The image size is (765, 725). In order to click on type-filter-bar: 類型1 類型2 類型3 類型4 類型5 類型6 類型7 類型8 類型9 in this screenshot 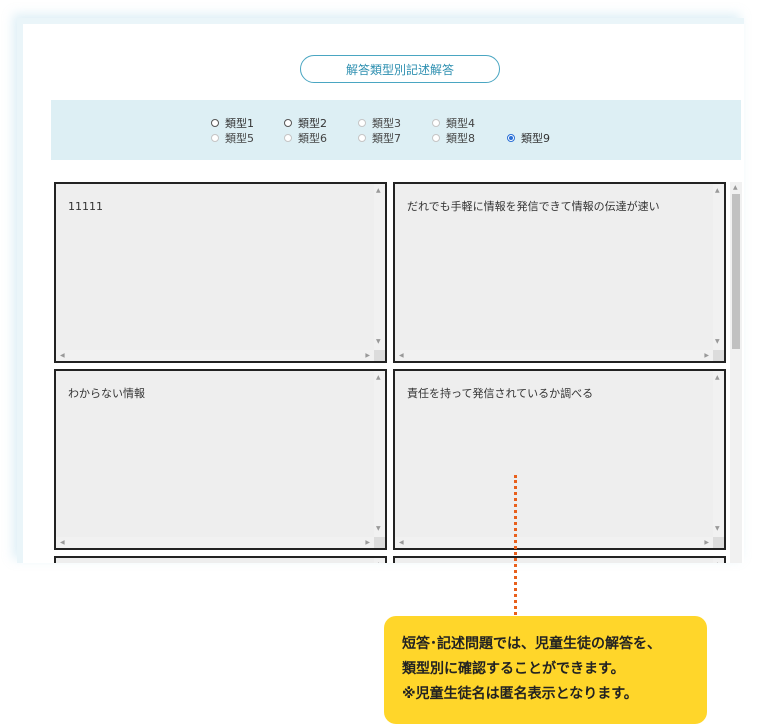, I will do `click(396, 130)`.